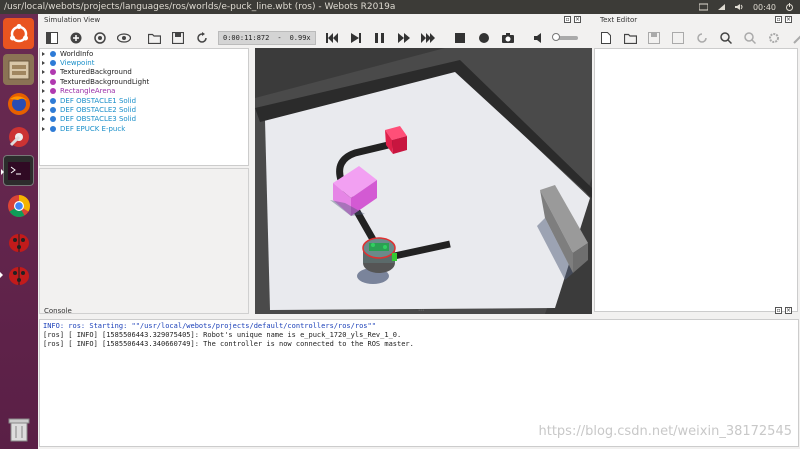 This screenshot has width=800, height=449. Describe the element at coordinates (726, 38) in the screenshot. I see `find-button` at that location.